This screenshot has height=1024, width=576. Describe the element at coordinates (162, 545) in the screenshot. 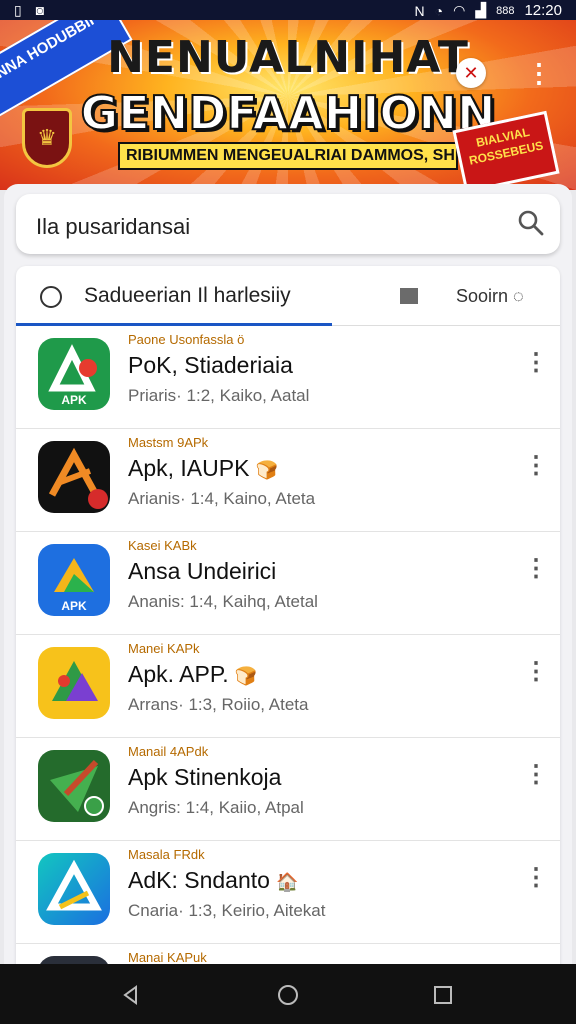

I see `app-publisher: Kasei KABk` at that location.